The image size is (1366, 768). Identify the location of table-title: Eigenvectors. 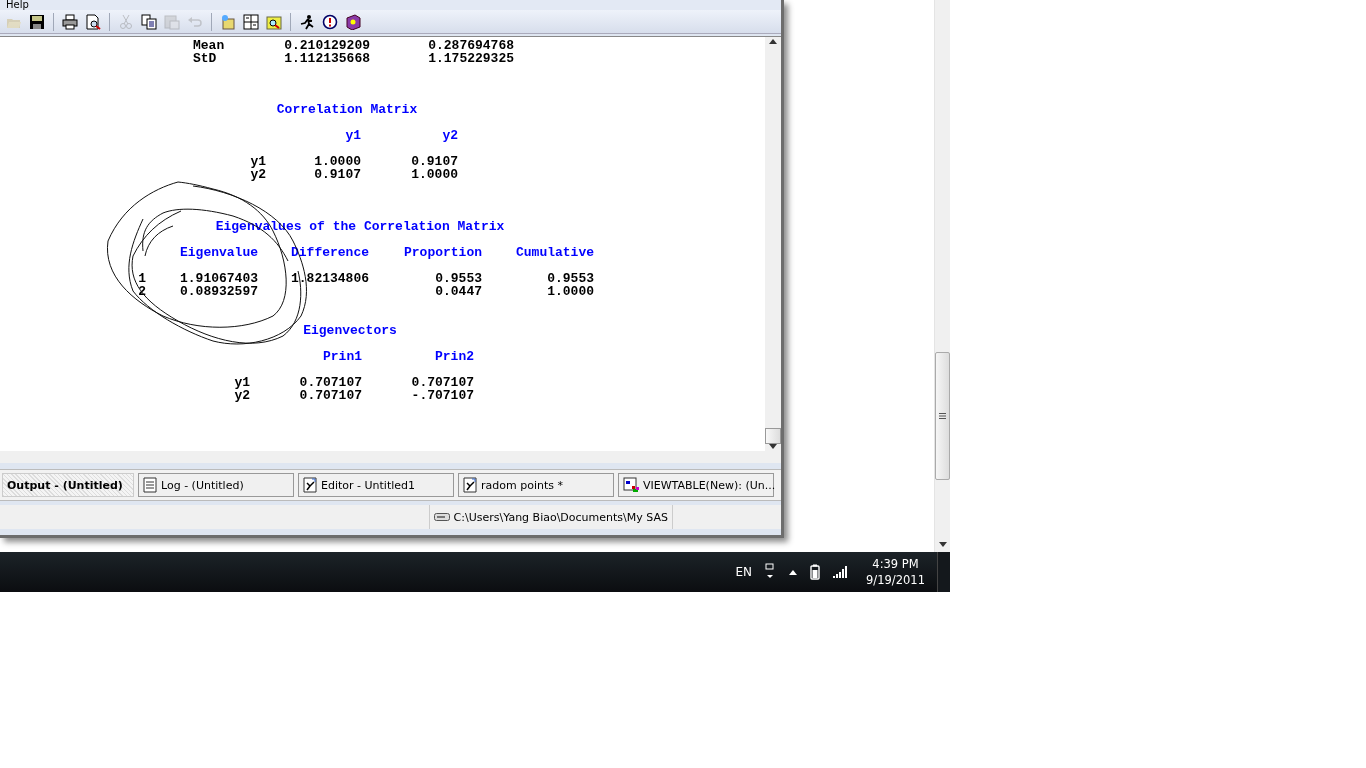
(350, 330).